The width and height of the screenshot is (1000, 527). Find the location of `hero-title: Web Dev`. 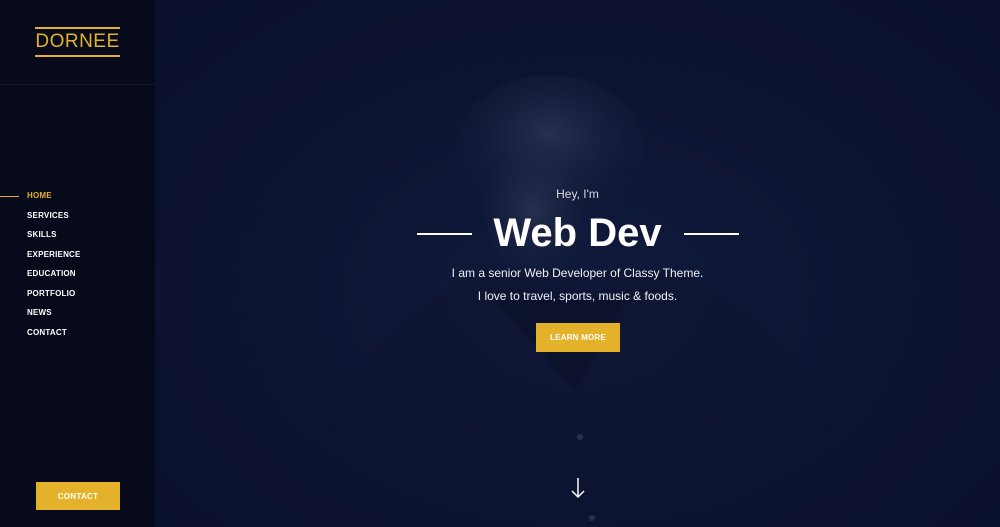

hero-title: Web Dev is located at coordinates (577, 233).